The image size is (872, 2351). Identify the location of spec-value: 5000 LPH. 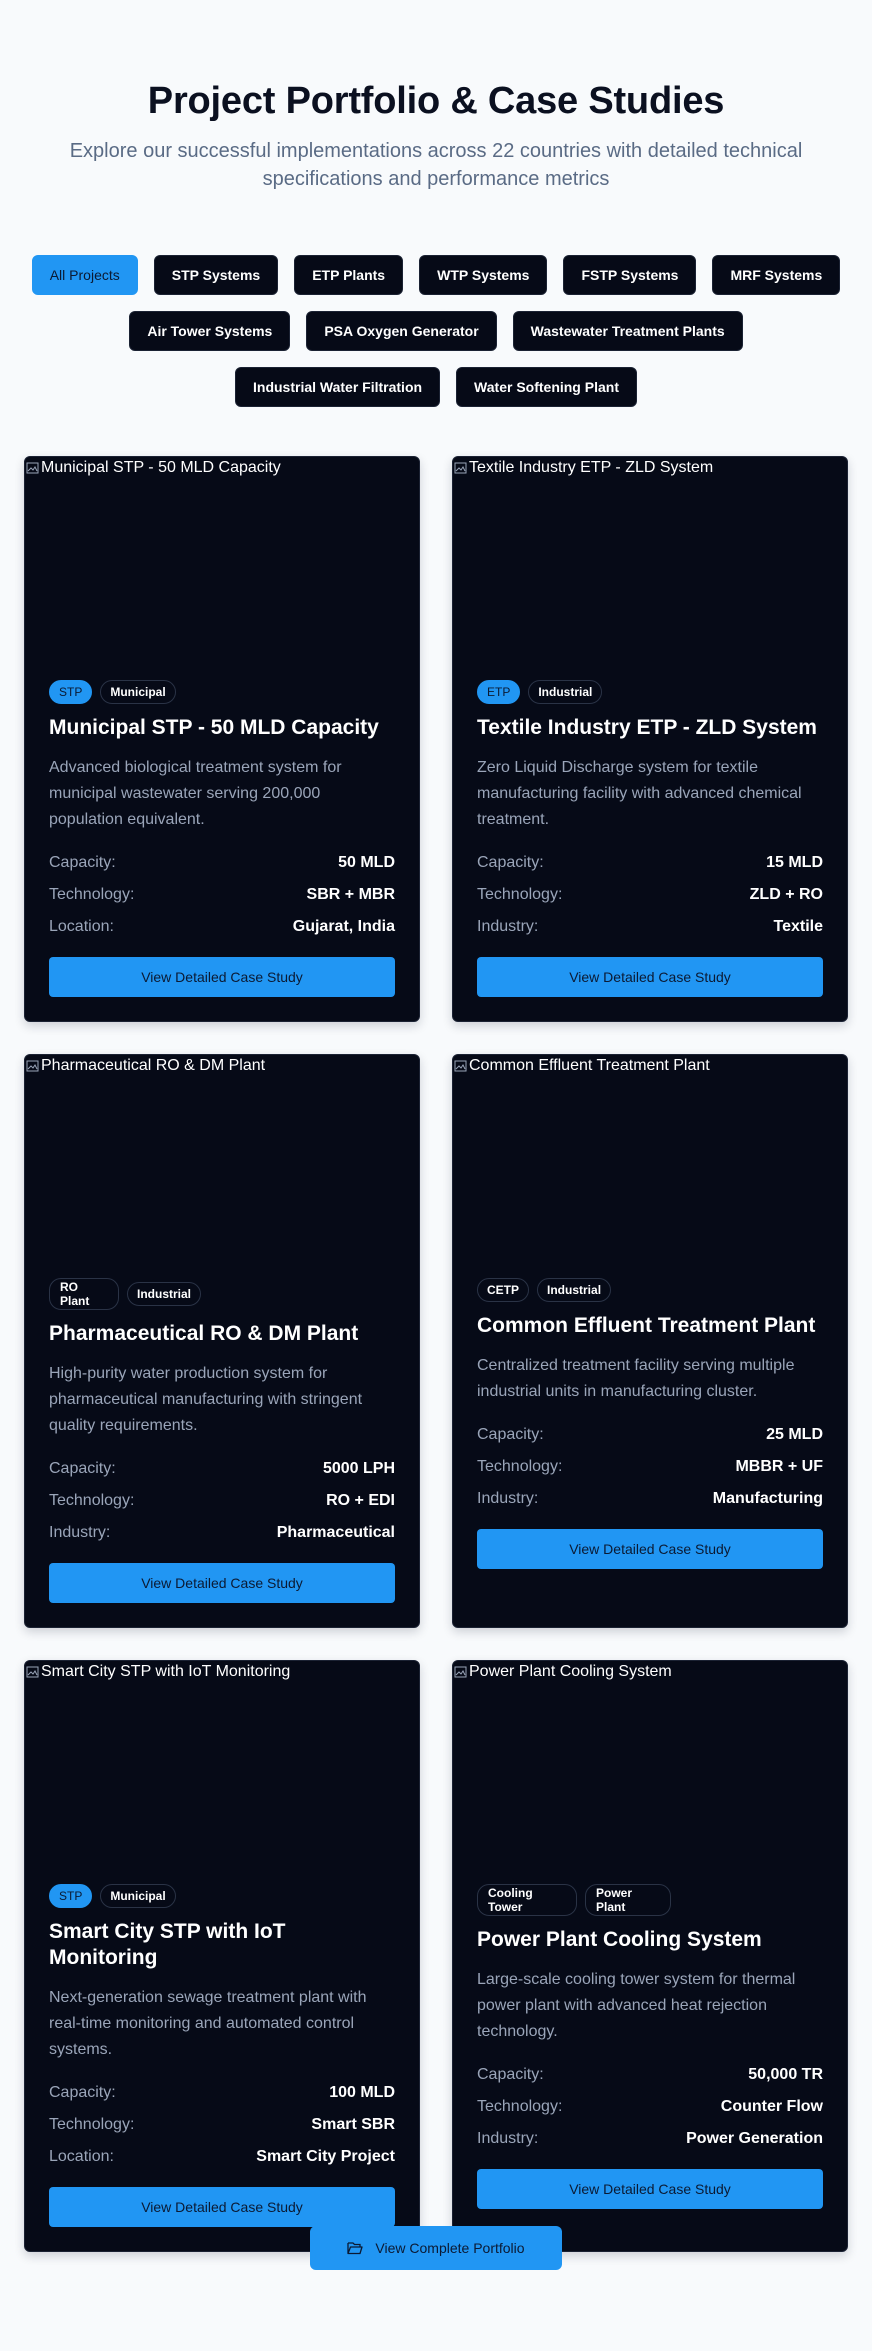
(358, 1468).